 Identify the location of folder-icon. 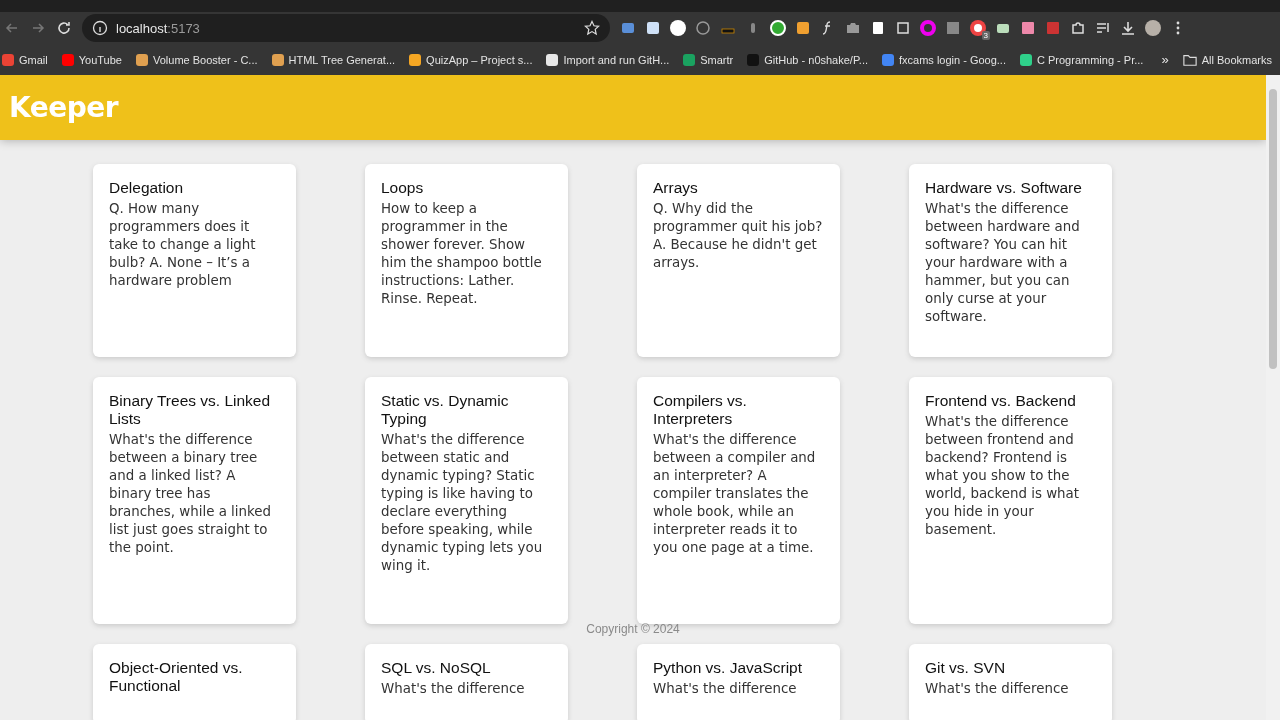
(1189, 59).